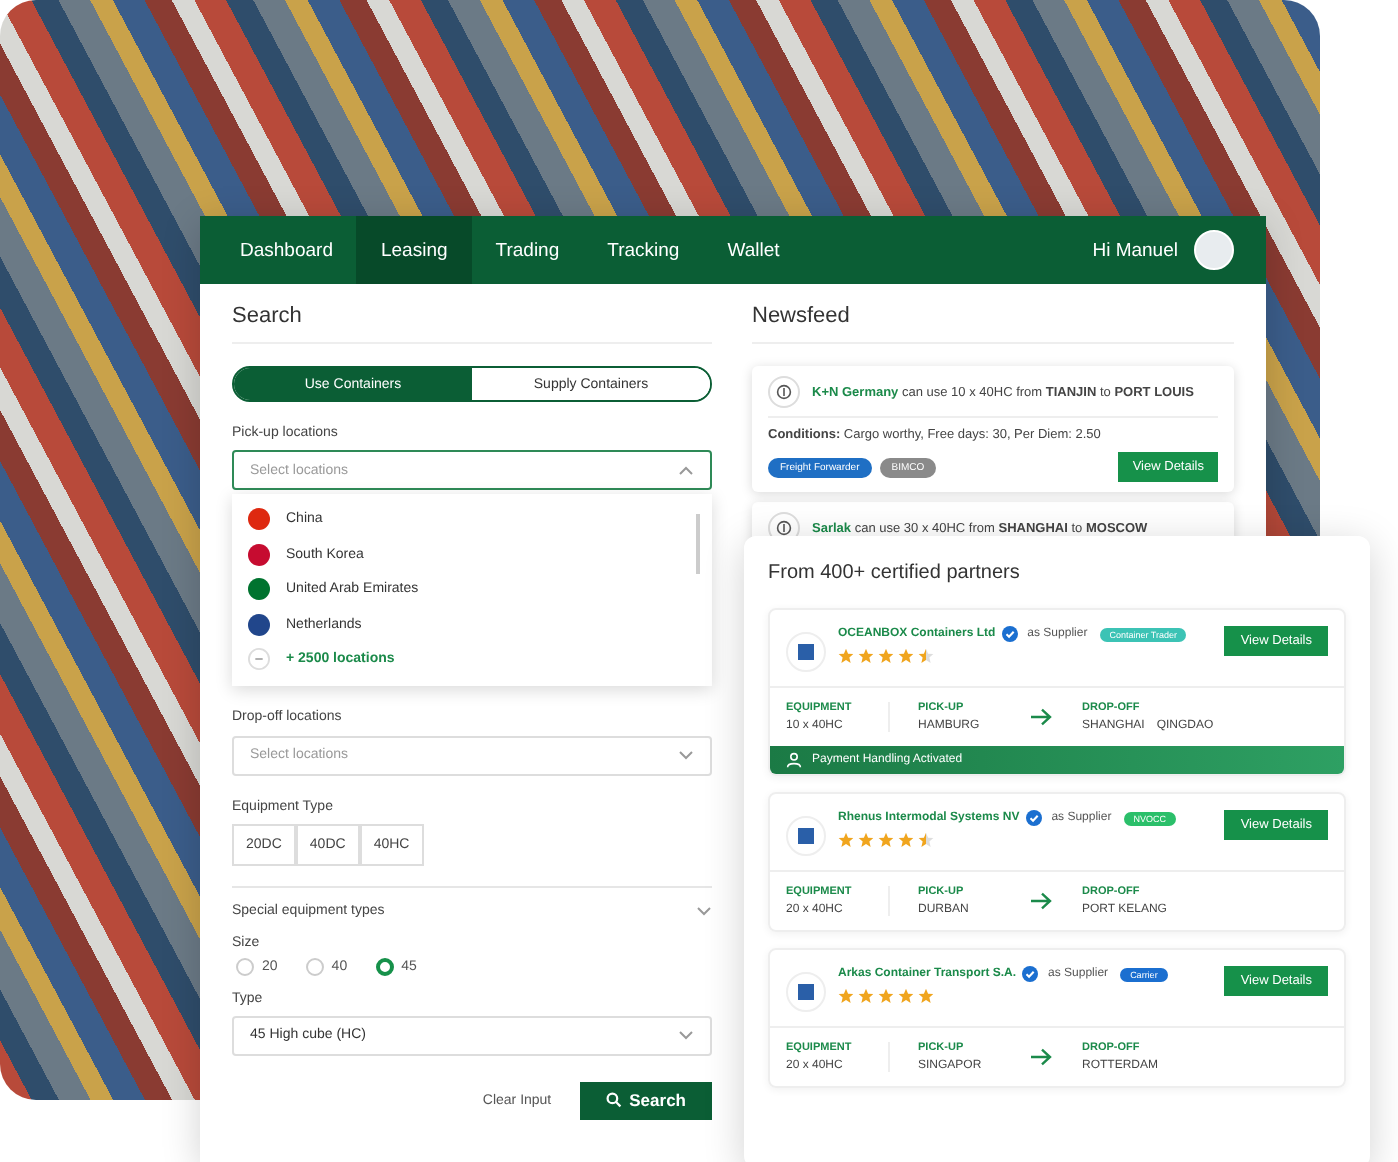 The height and width of the screenshot is (1162, 1398). What do you see at coordinates (527, 250) in the screenshot?
I see `nav-tab: Trading` at bounding box center [527, 250].